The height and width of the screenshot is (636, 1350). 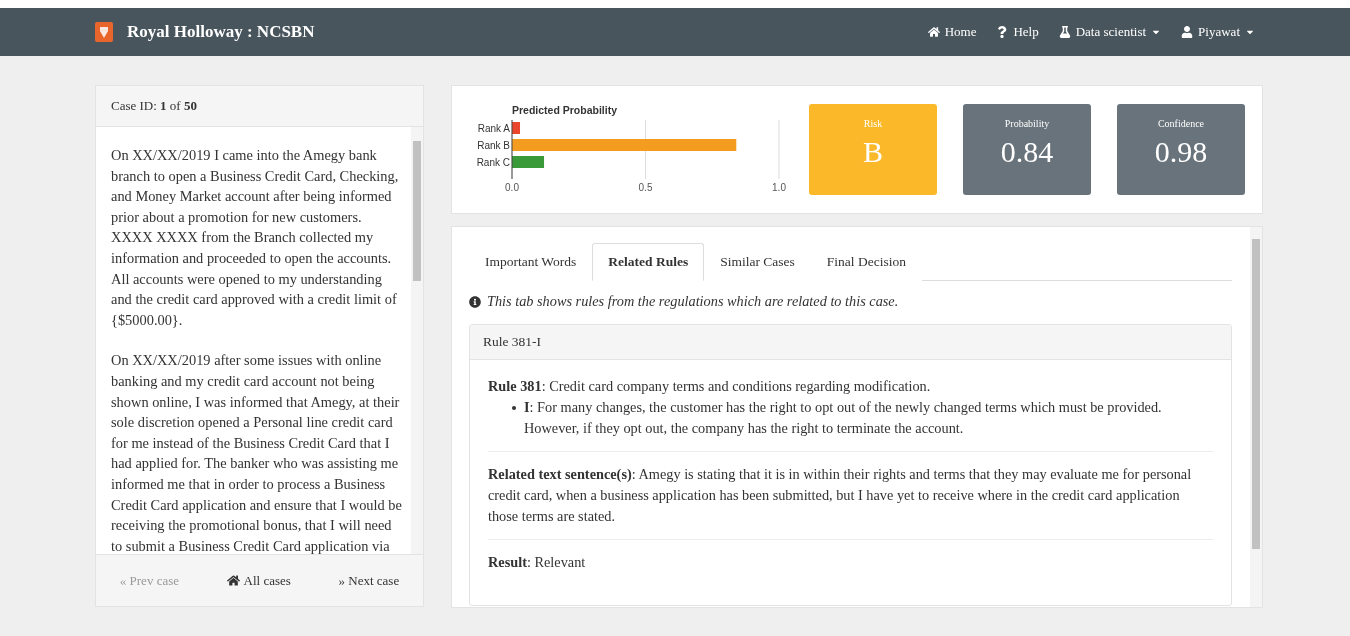 What do you see at coordinates (952, 32) in the screenshot?
I see `nav-link: Home` at bounding box center [952, 32].